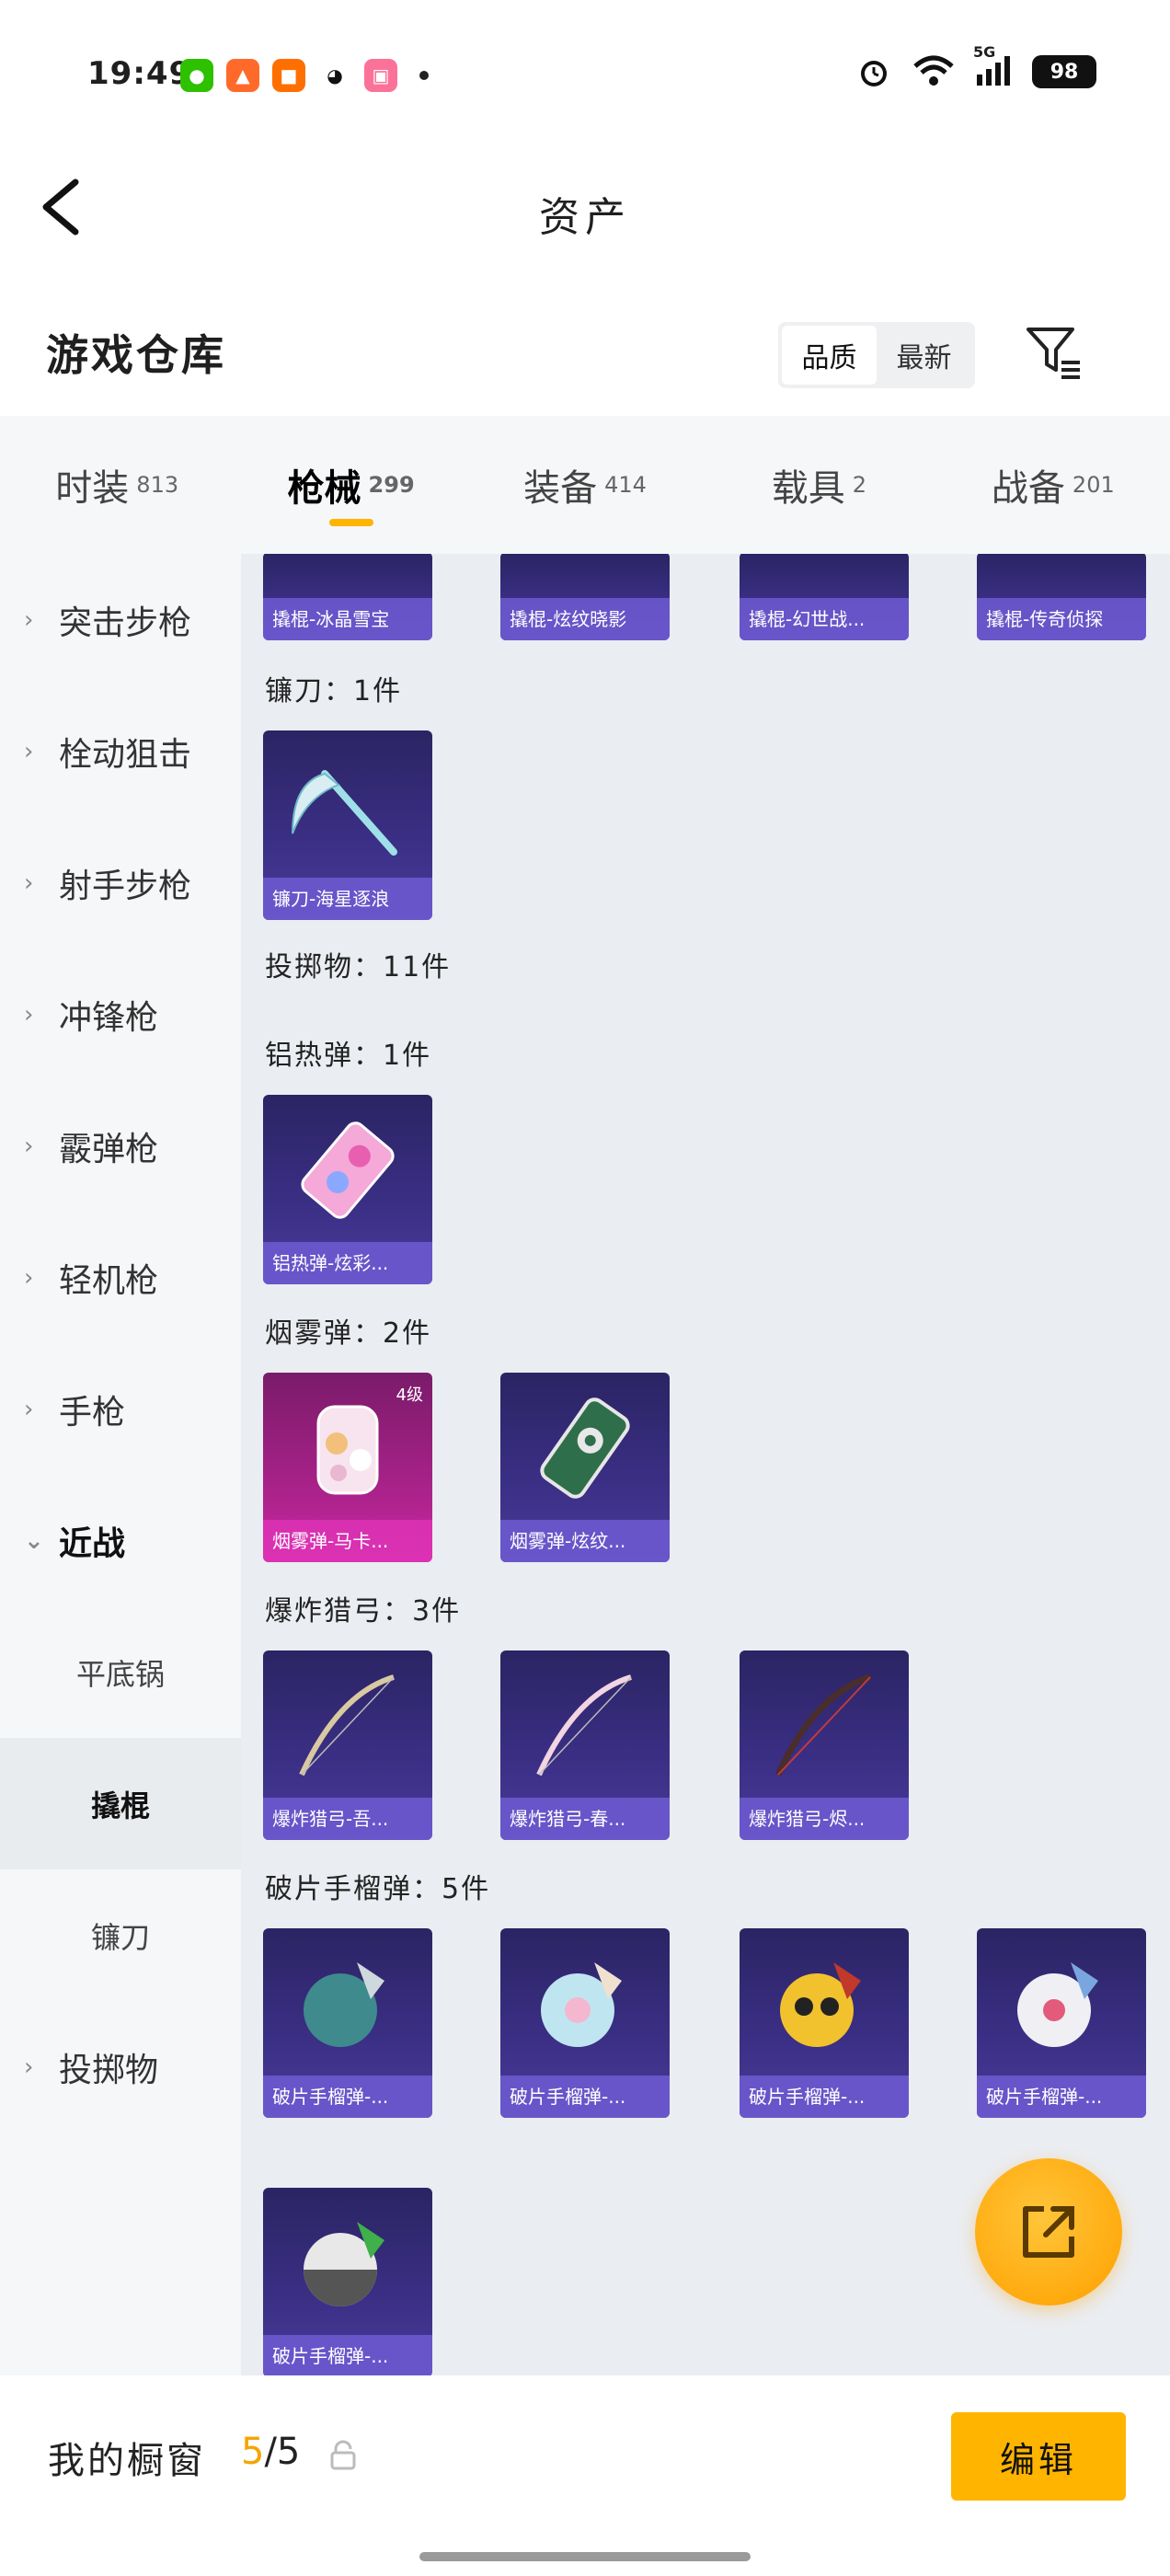  Describe the element at coordinates (242, 75) in the screenshot. I see `game-app-icon: ▲` at that location.